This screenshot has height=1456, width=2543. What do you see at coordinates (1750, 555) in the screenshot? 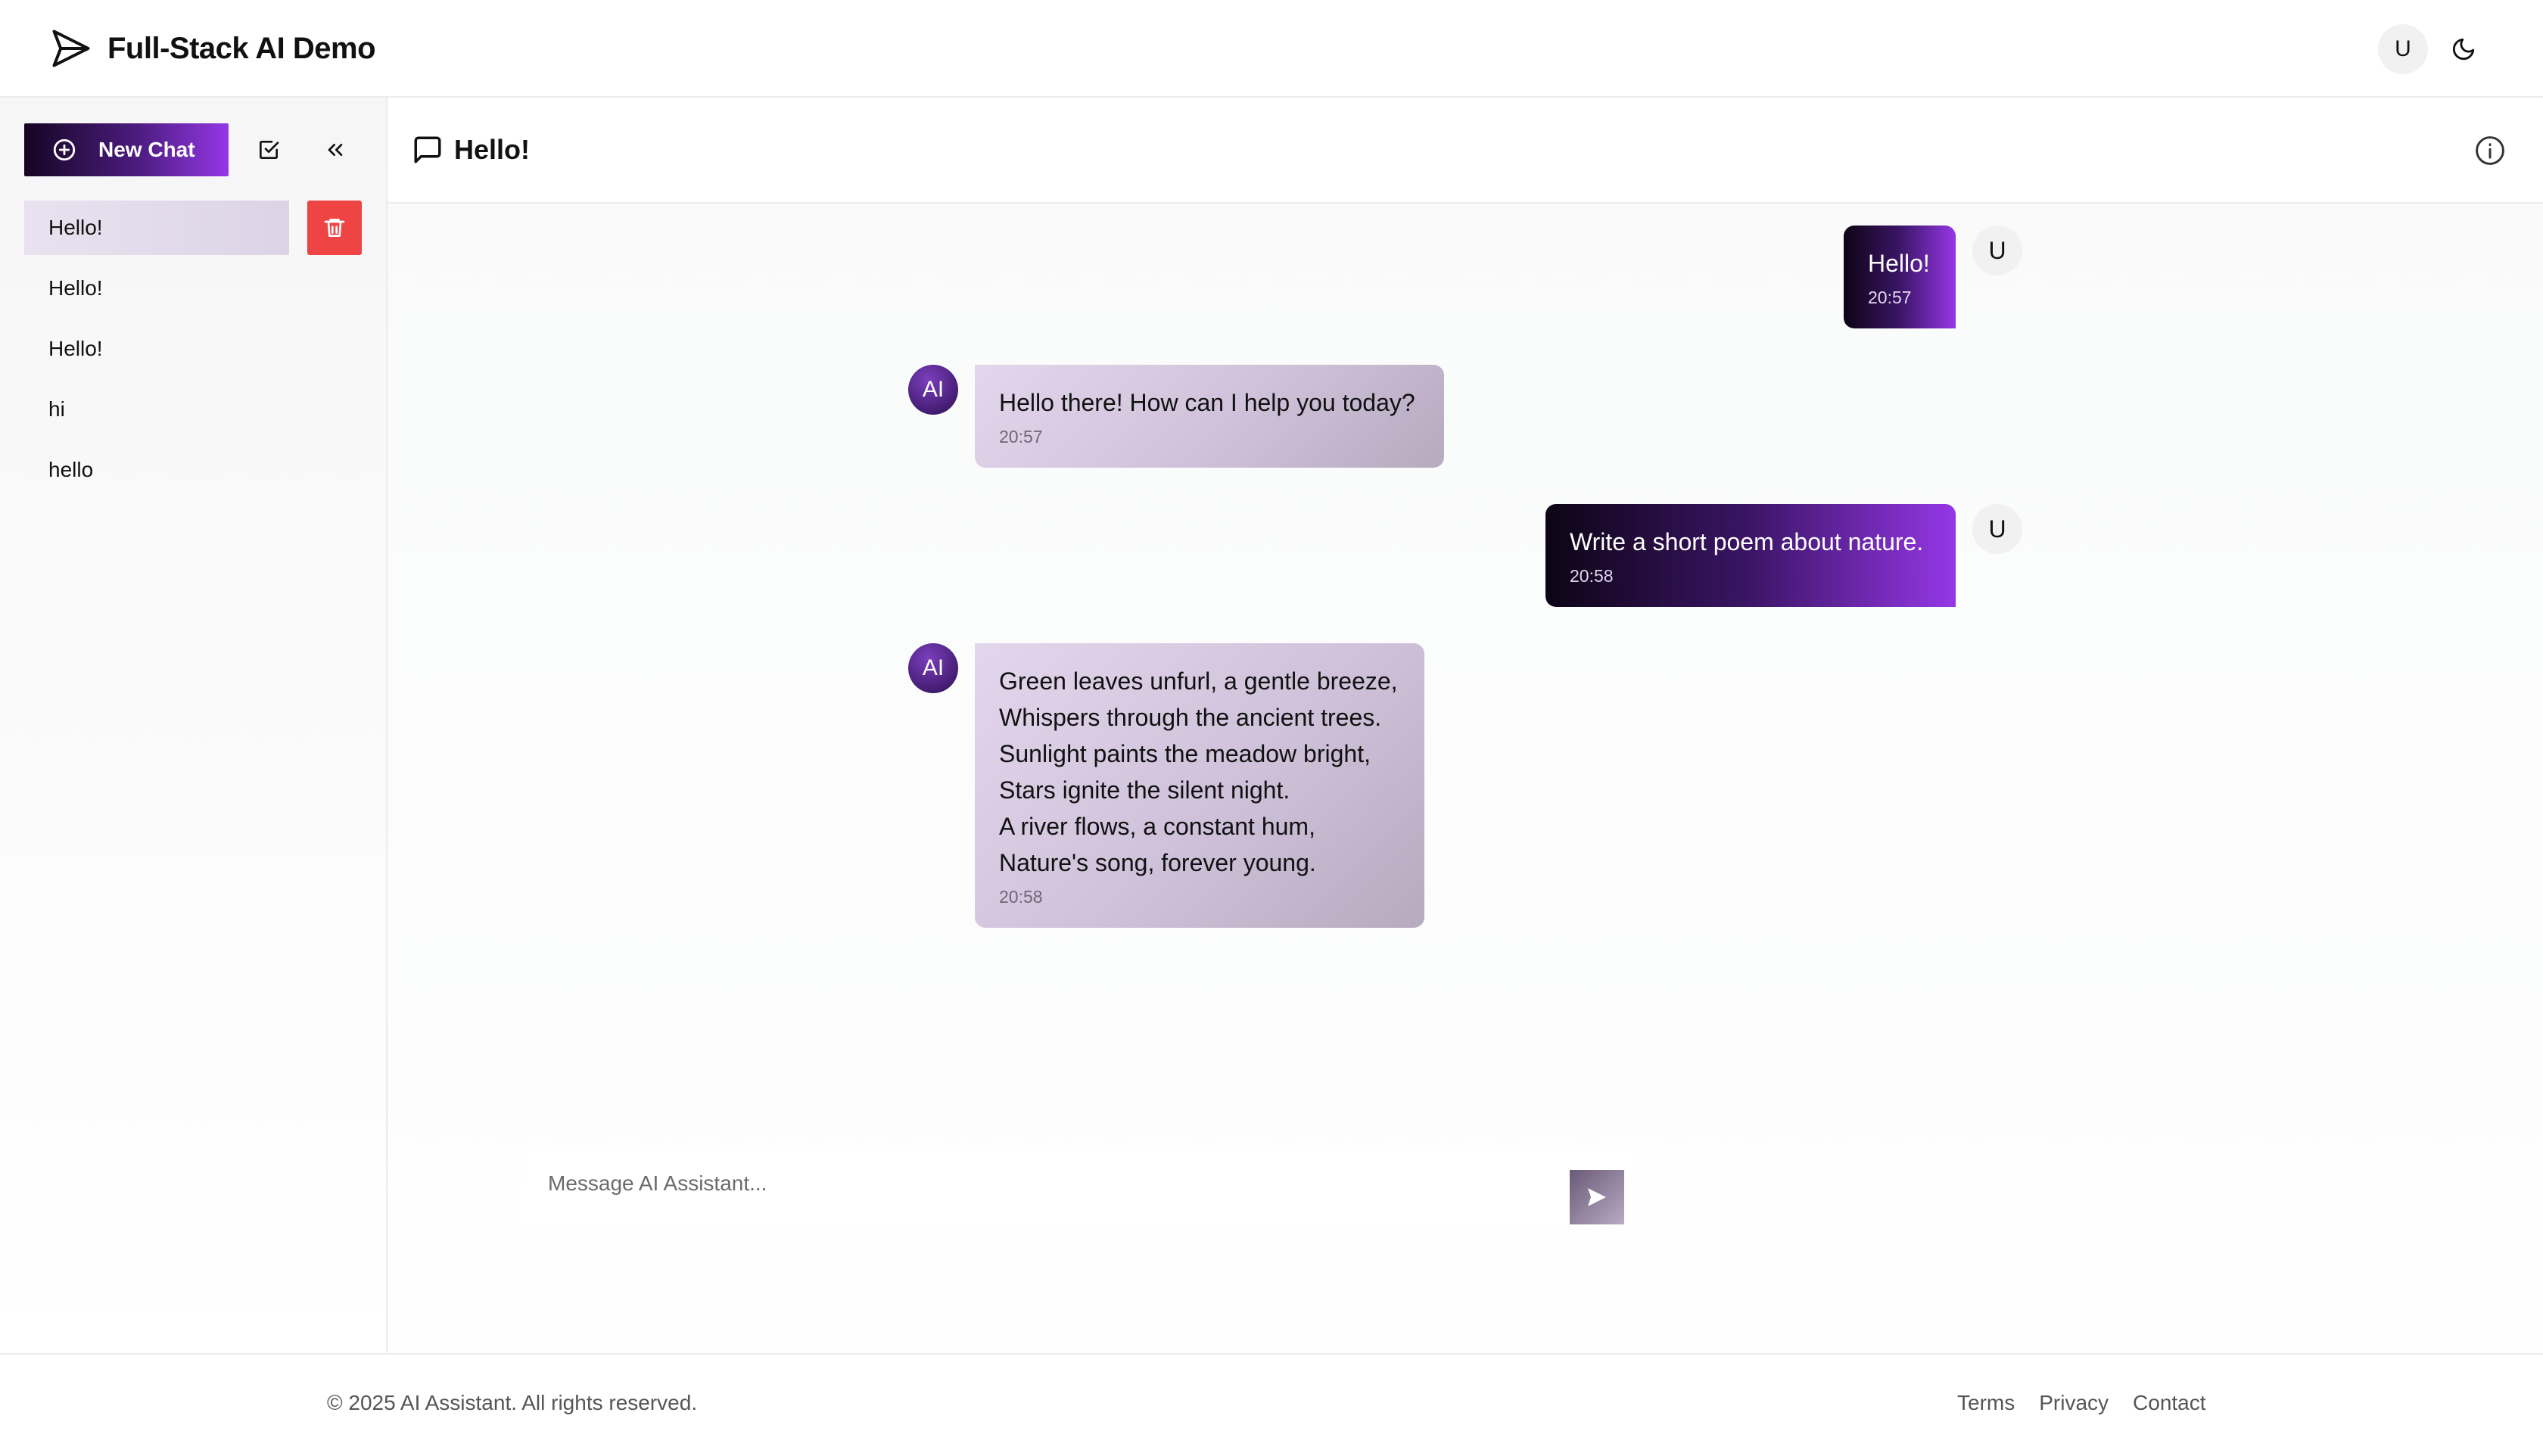
I see `user-message-bubble: Write a short poem about nature. 20:58` at bounding box center [1750, 555].